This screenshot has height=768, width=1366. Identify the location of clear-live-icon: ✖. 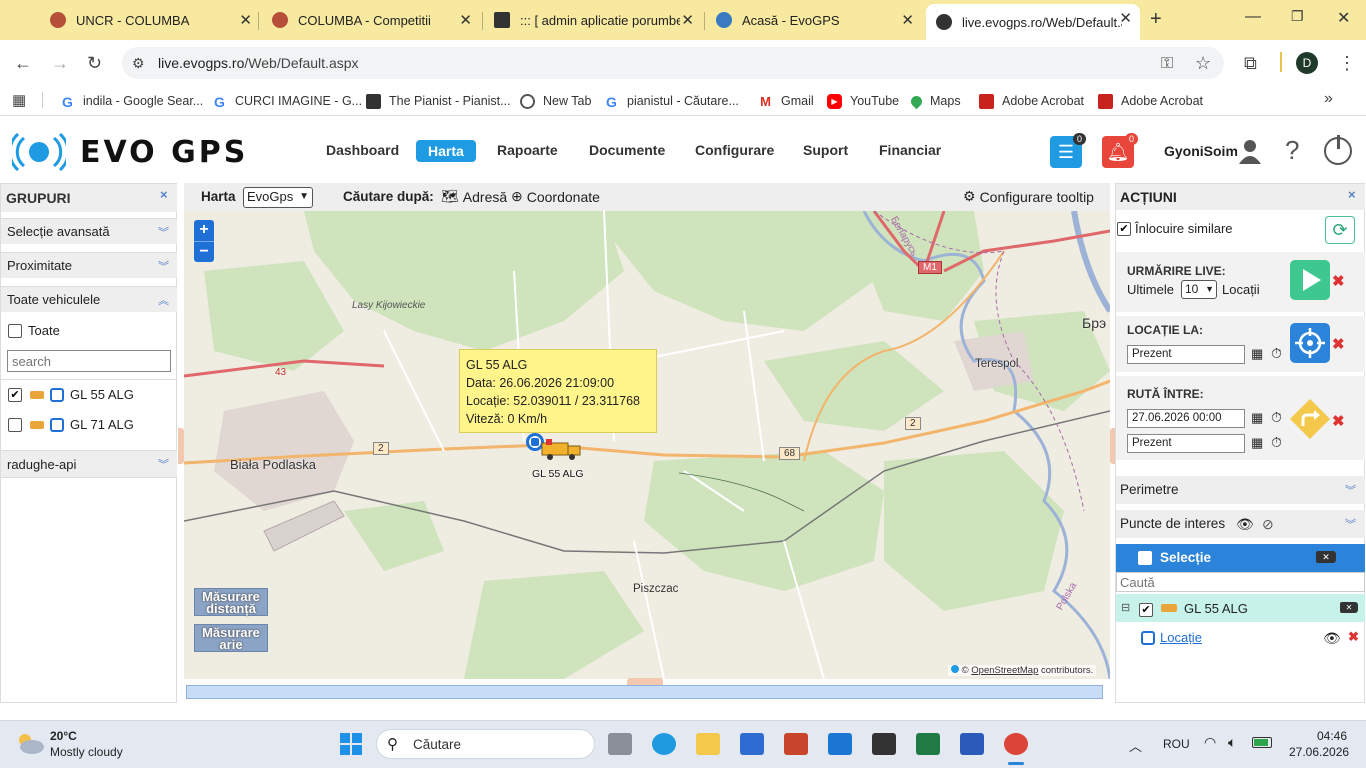
(1338, 281).